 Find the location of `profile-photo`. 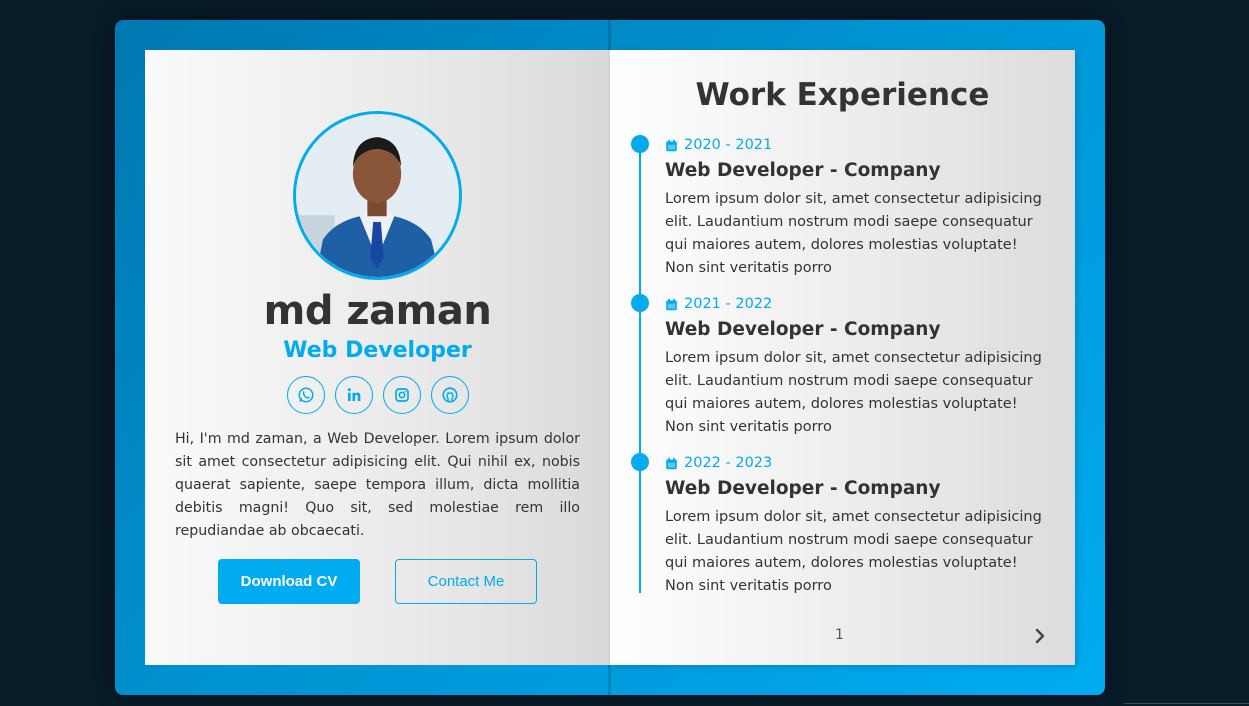

profile-photo is located at coordinates (377, 195).